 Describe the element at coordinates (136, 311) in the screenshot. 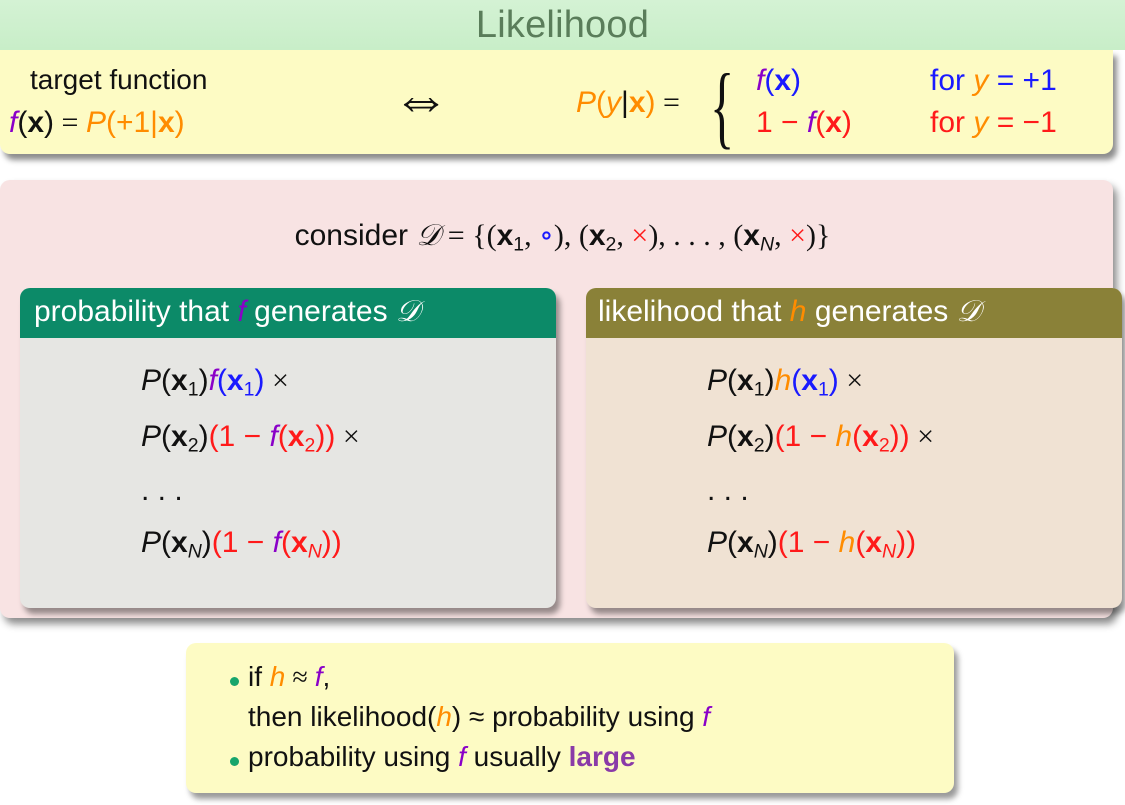

I see `header-text: probability that` at that location.